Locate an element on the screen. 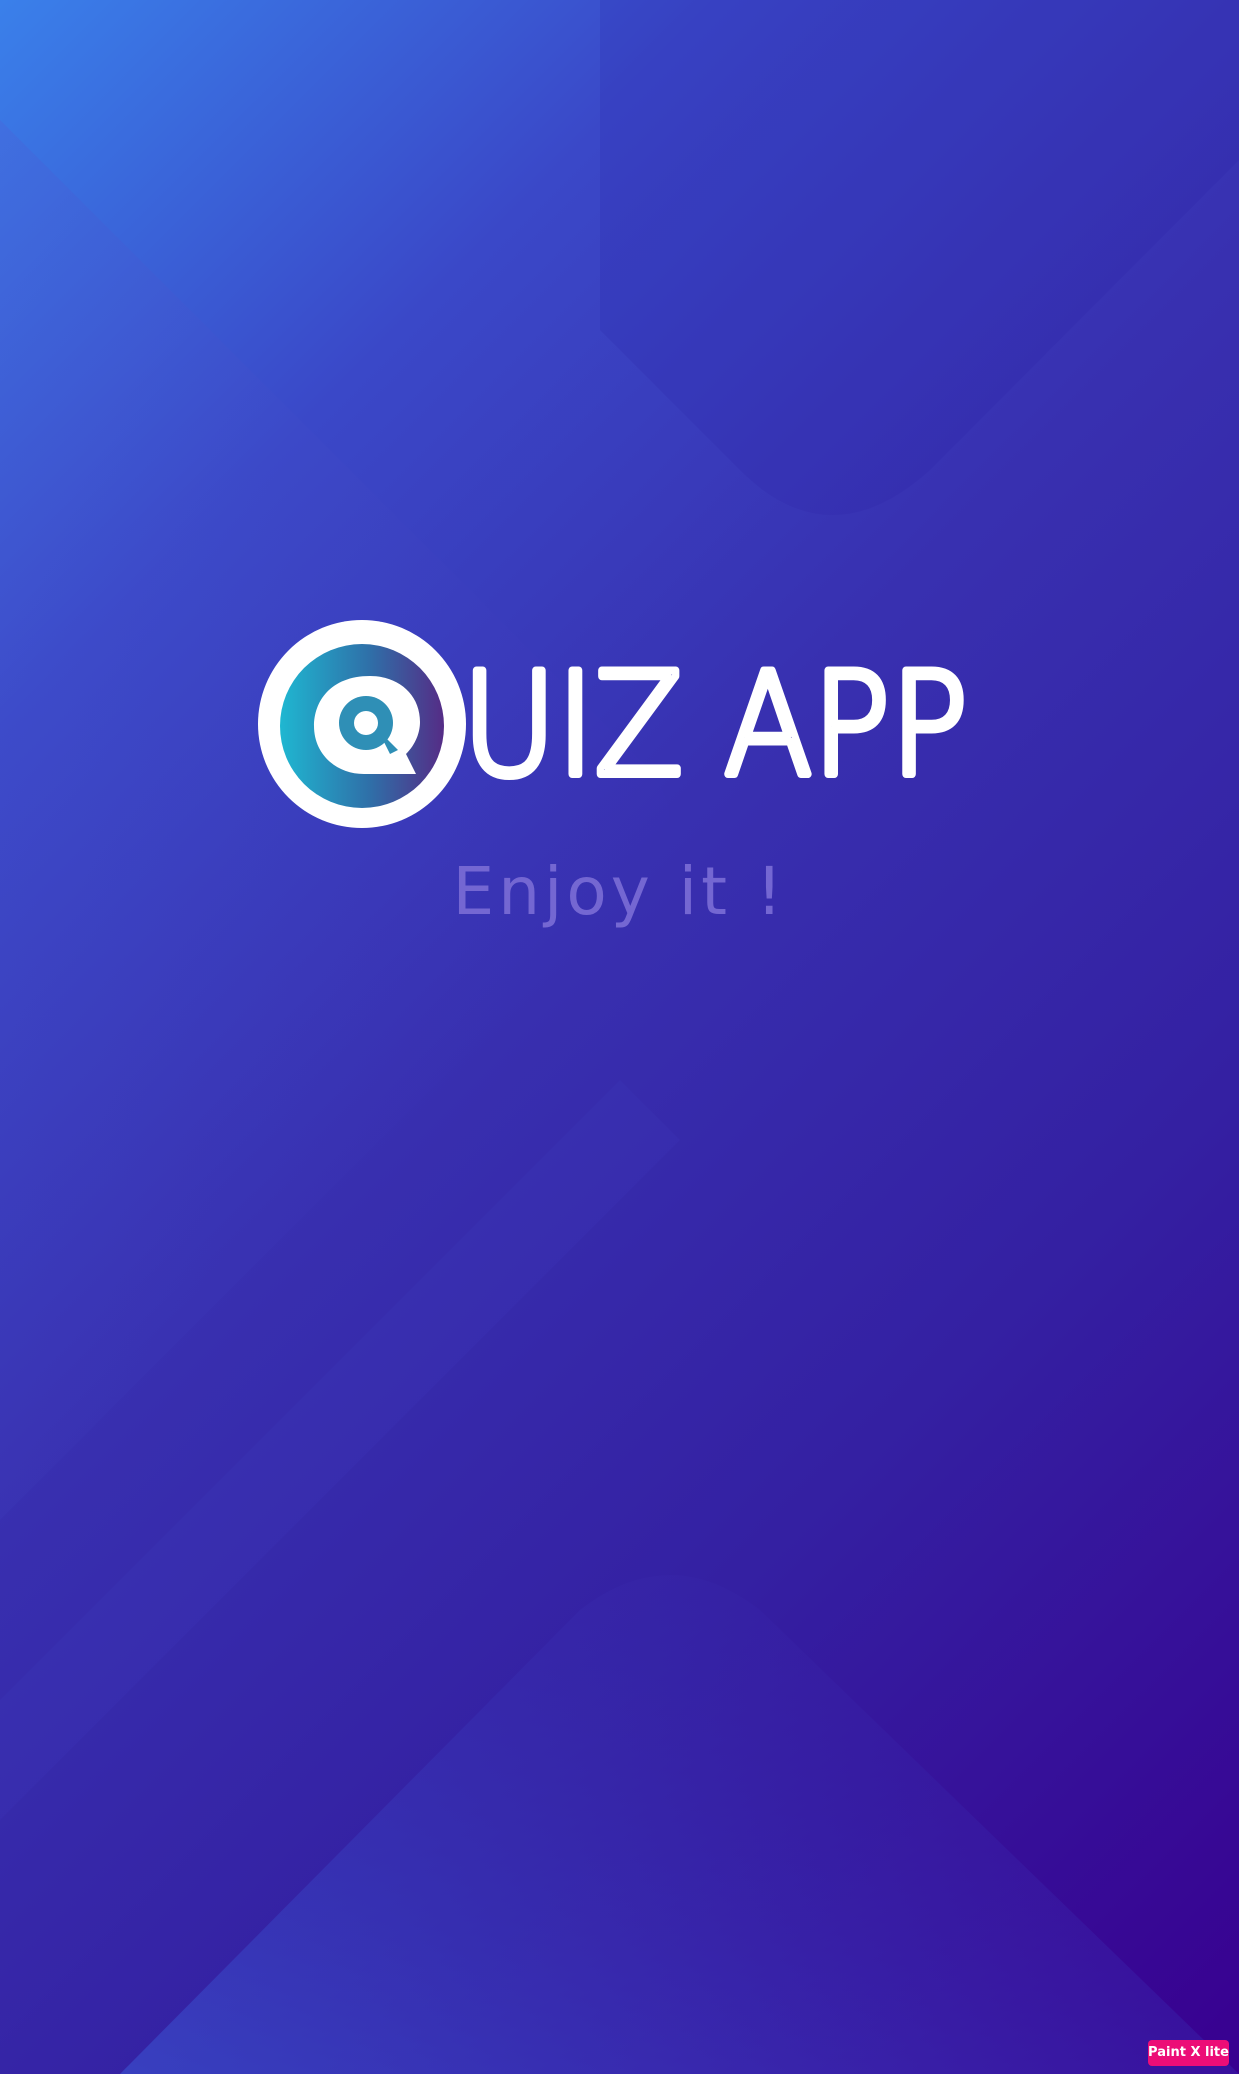  tagline: Enjoy it ! is located at coordinates (619, 891).